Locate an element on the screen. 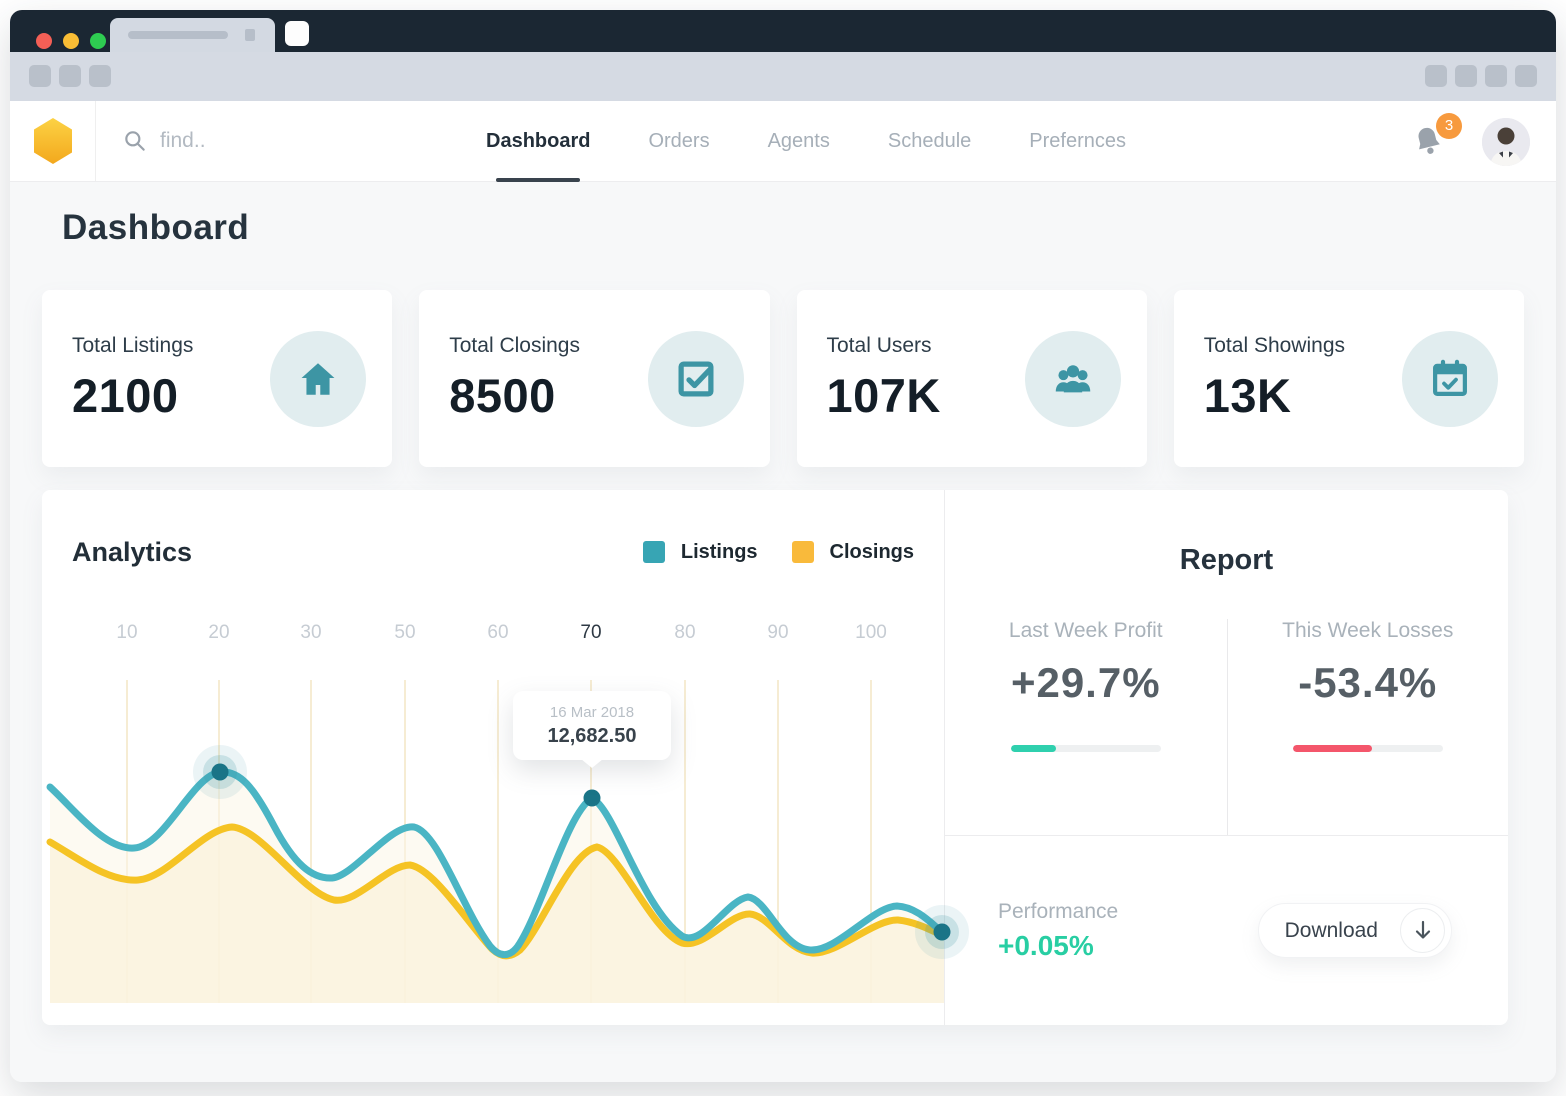 The width and height of the screenshot is (1566, 1096). stat-card-total-users: Total Users 107K is located at coordinates (971, 378).